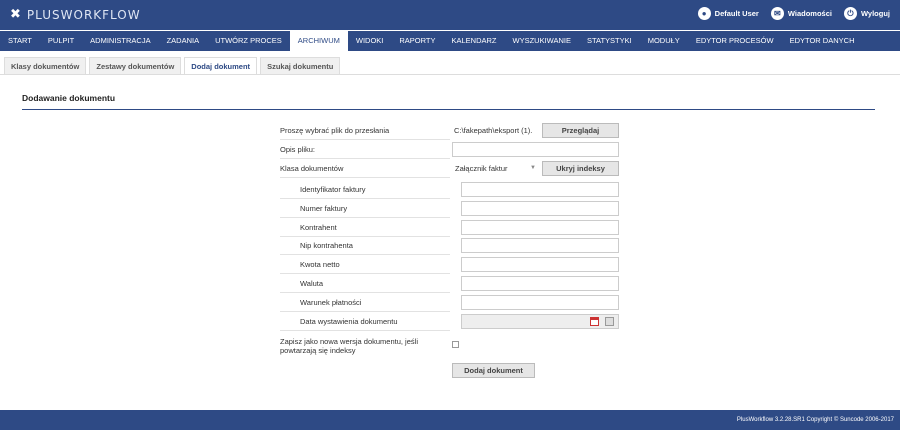 This screenshot has height=430, width=900. What do you see at coordinates (540, 245) in the screenshot?
I see `index-input-nip-kontrahenta` at bounding box center [540, 245].